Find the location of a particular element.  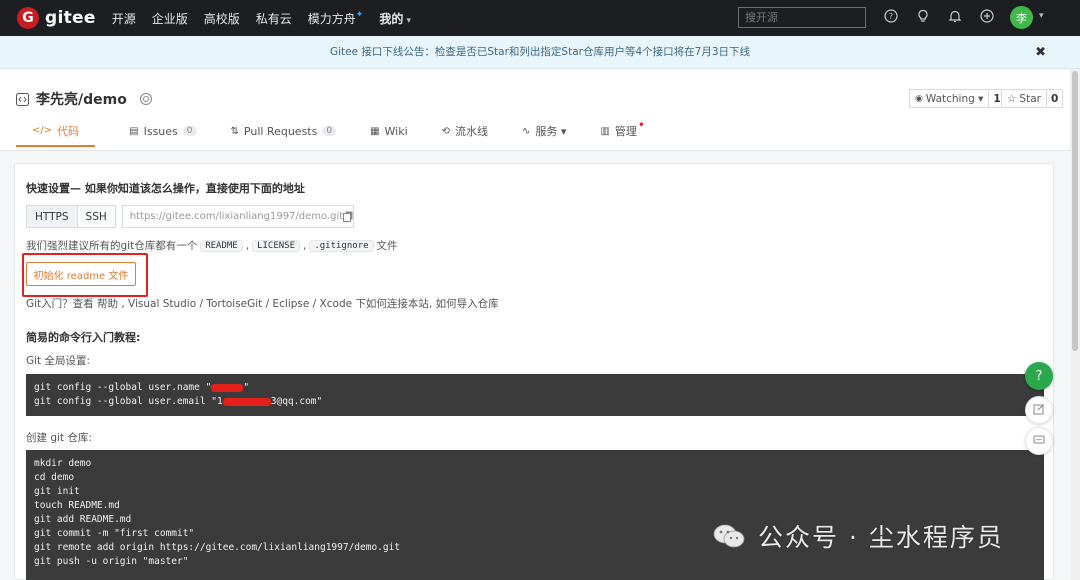

bell-icon is located at coordinates (955, 16).